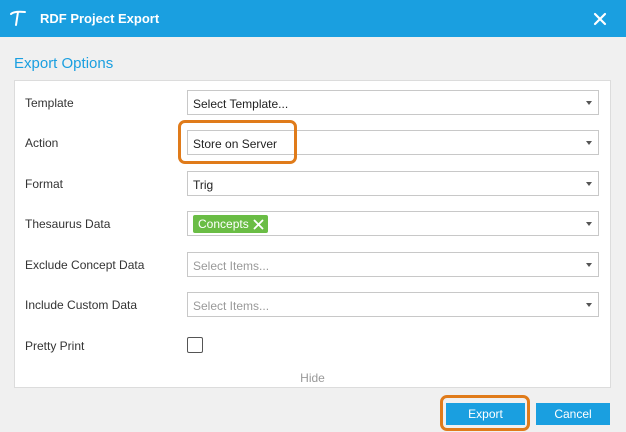 Image resolution: width=626 pixels, height=432 pixels. Describe the element at coordinates (81, 305) in the screenshot. I see `include-label: Include Custom Data` at that location.